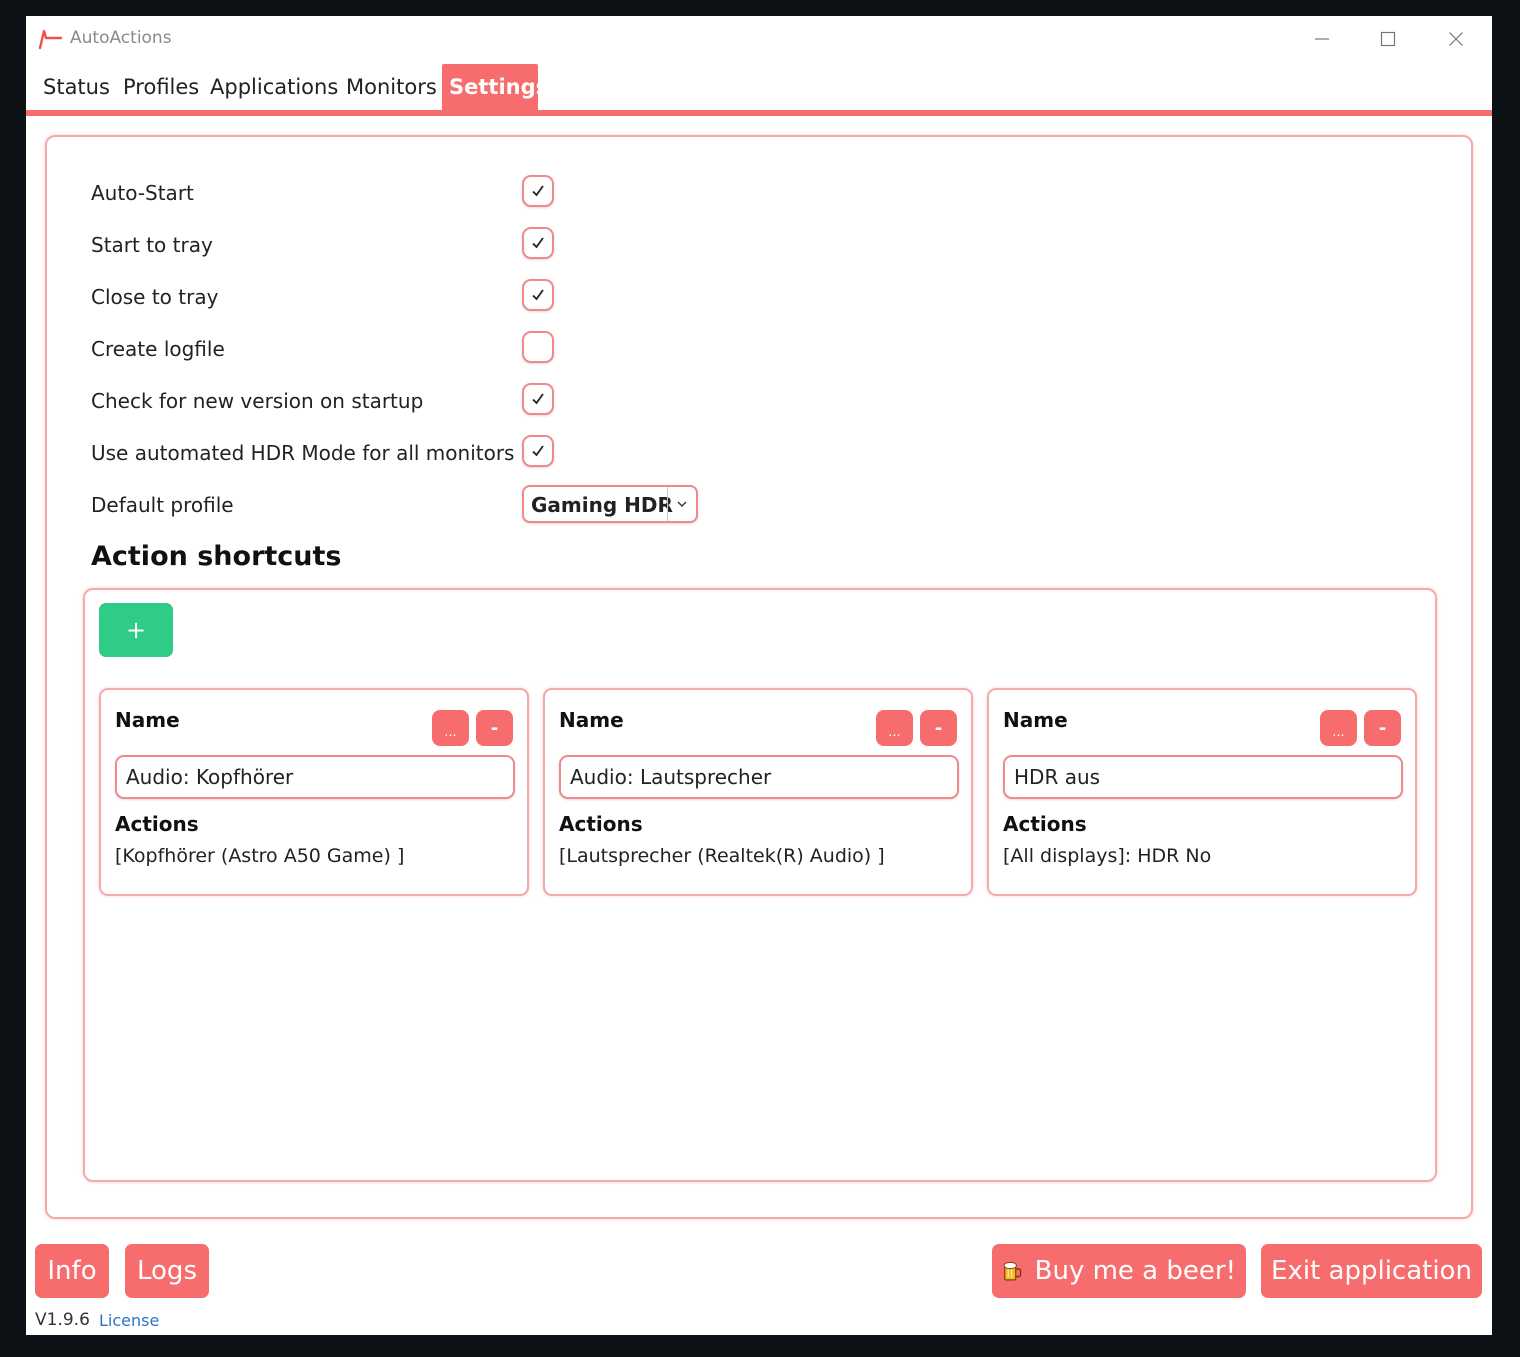 This screenshot has width=1520, height=1357. I want to click on check-version-label: Check for new version on startup, so click(257, 401).